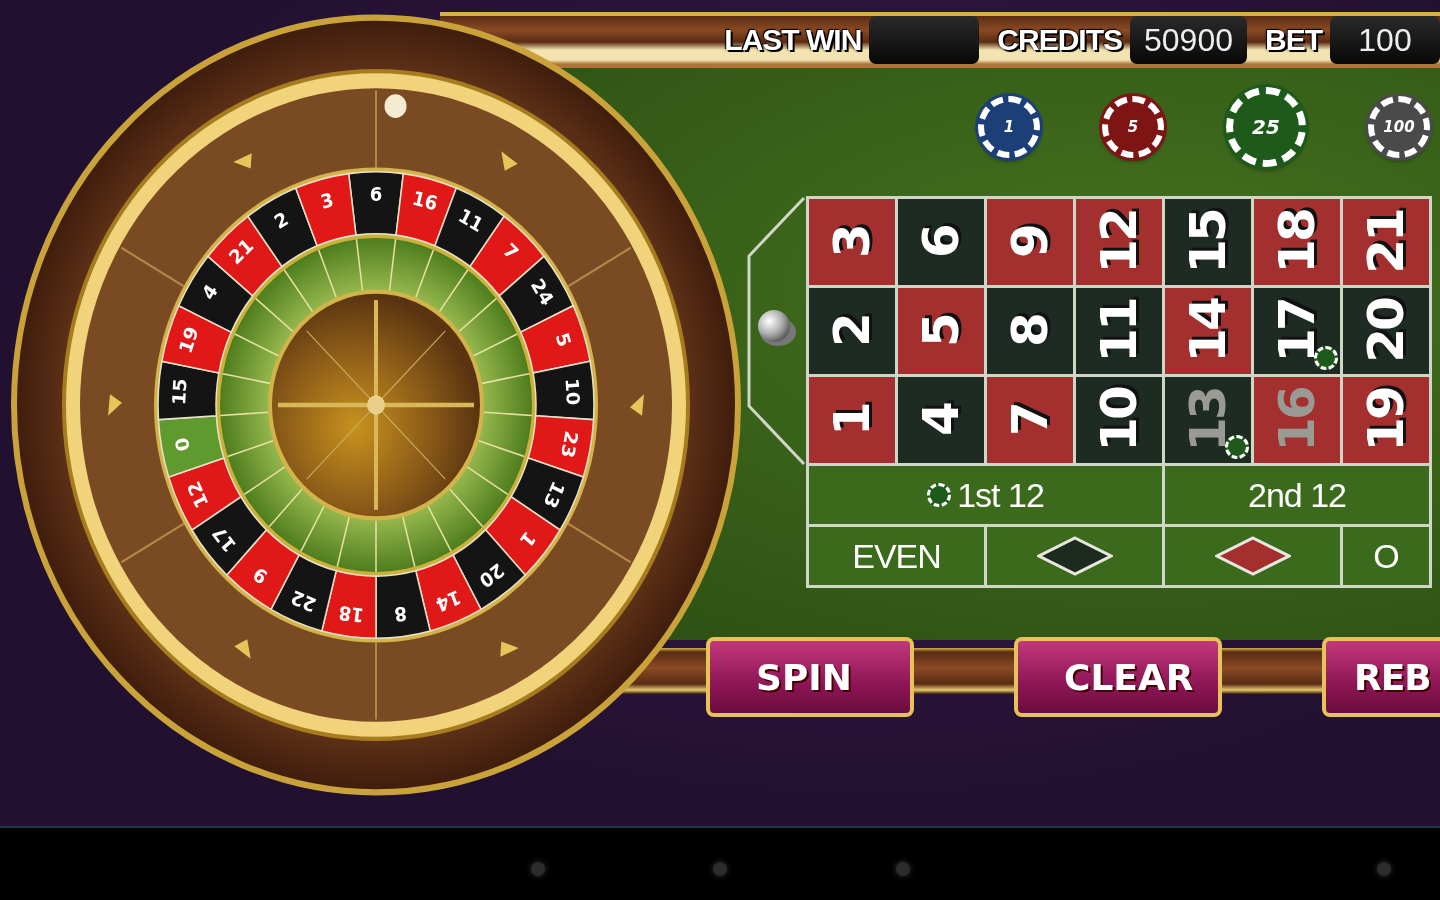  What do you see at coordinates (1297, 331) in the screenshot?
I see `number-cell: 17` at bounding box center [1297, 331].